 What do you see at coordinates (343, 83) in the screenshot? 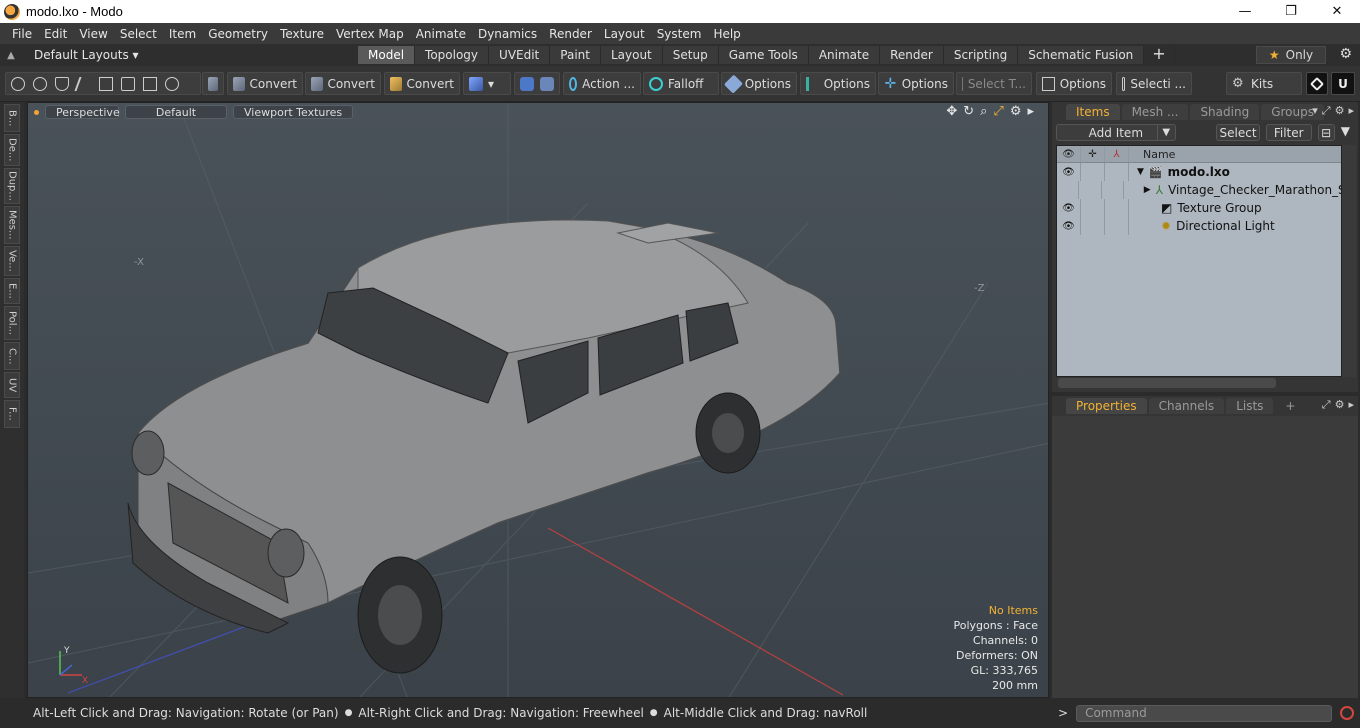
I see `convert-button-2: Convert` at bounding box center [343, 83].